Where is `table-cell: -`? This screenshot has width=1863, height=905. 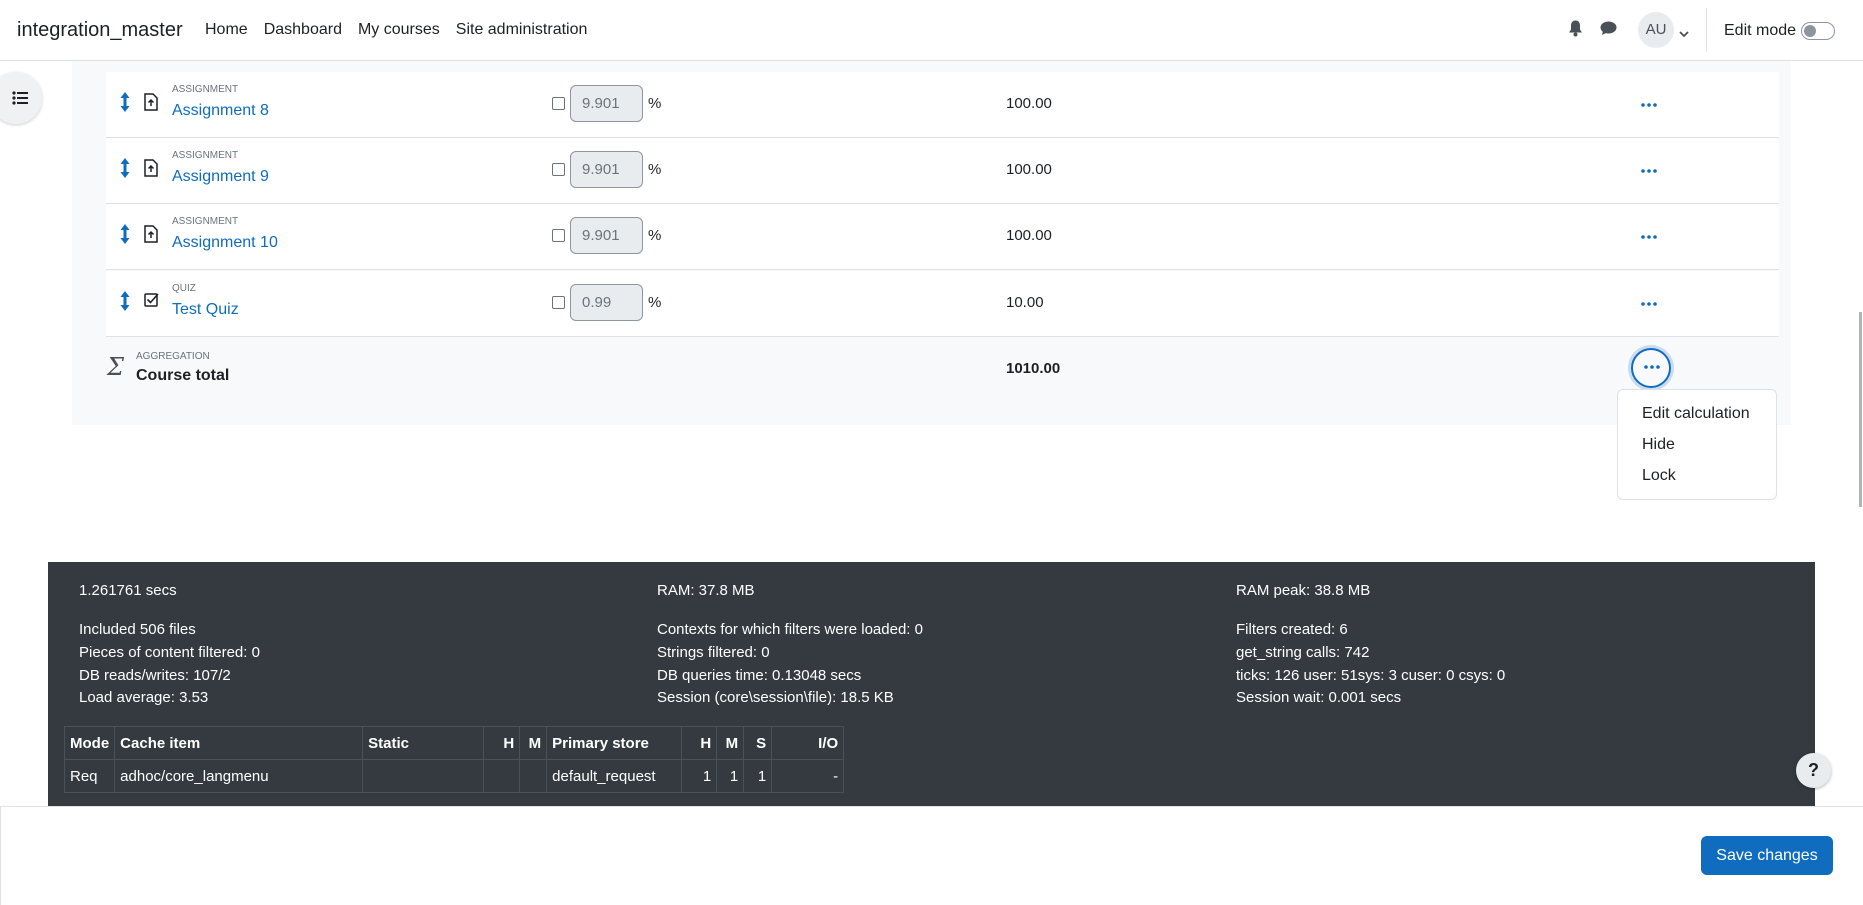 table-cell: - is located at coordinates (808, 776).